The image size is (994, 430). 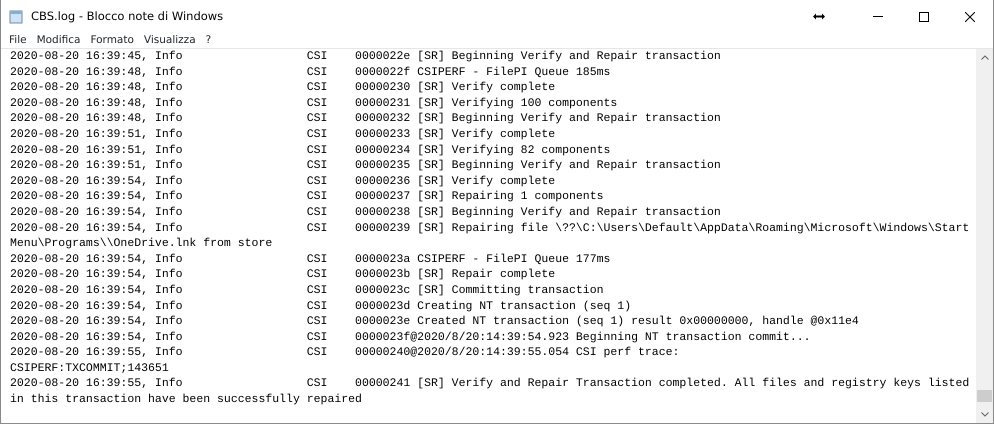 What do you see at coordinates (58, 40) in the screenshot?
I see `menu-item: Modifica` at bounding box center [58, 40].